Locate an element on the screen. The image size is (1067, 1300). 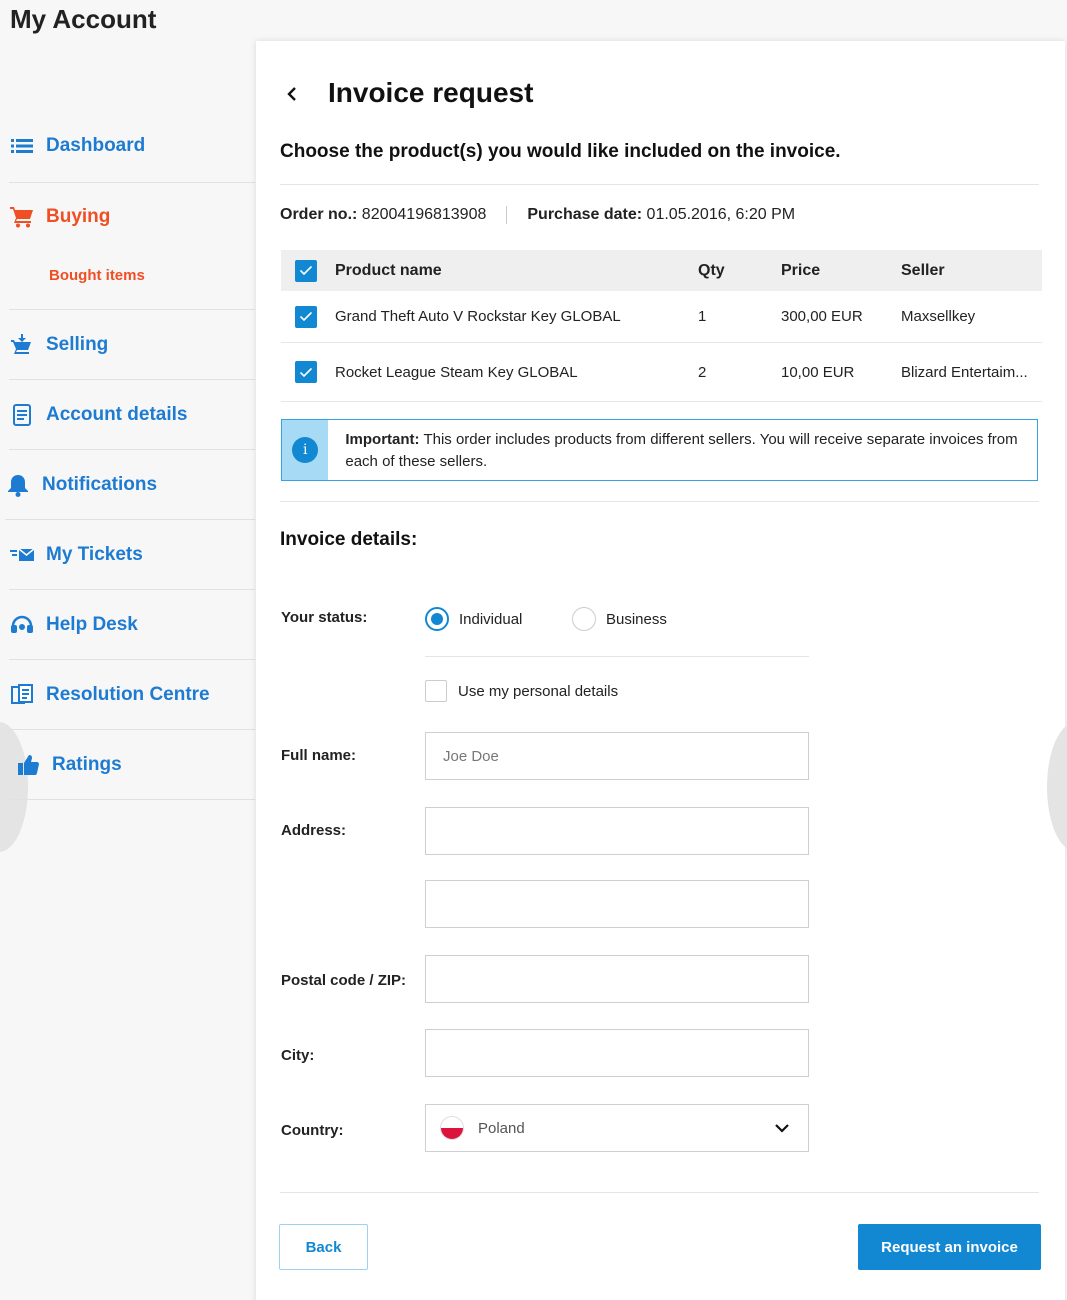
product-name: Grand Theft Auto V Rockstar Key GLOBAL is located at coordinates (478, 316).